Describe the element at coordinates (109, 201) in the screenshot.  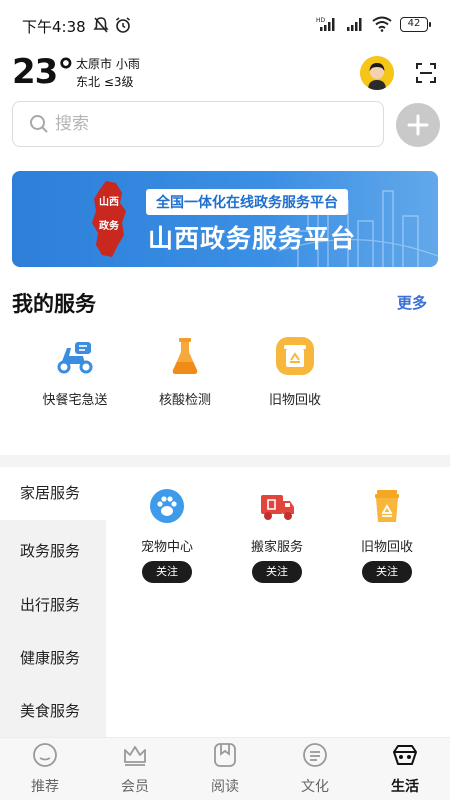
I see `svg-text: 山西` at that location.